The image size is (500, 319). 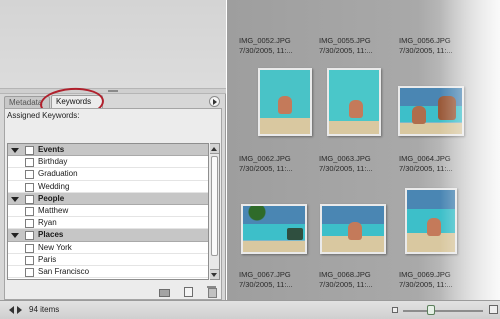 I want to click on keyword-category-events: Events, so click(x=108, y=150).